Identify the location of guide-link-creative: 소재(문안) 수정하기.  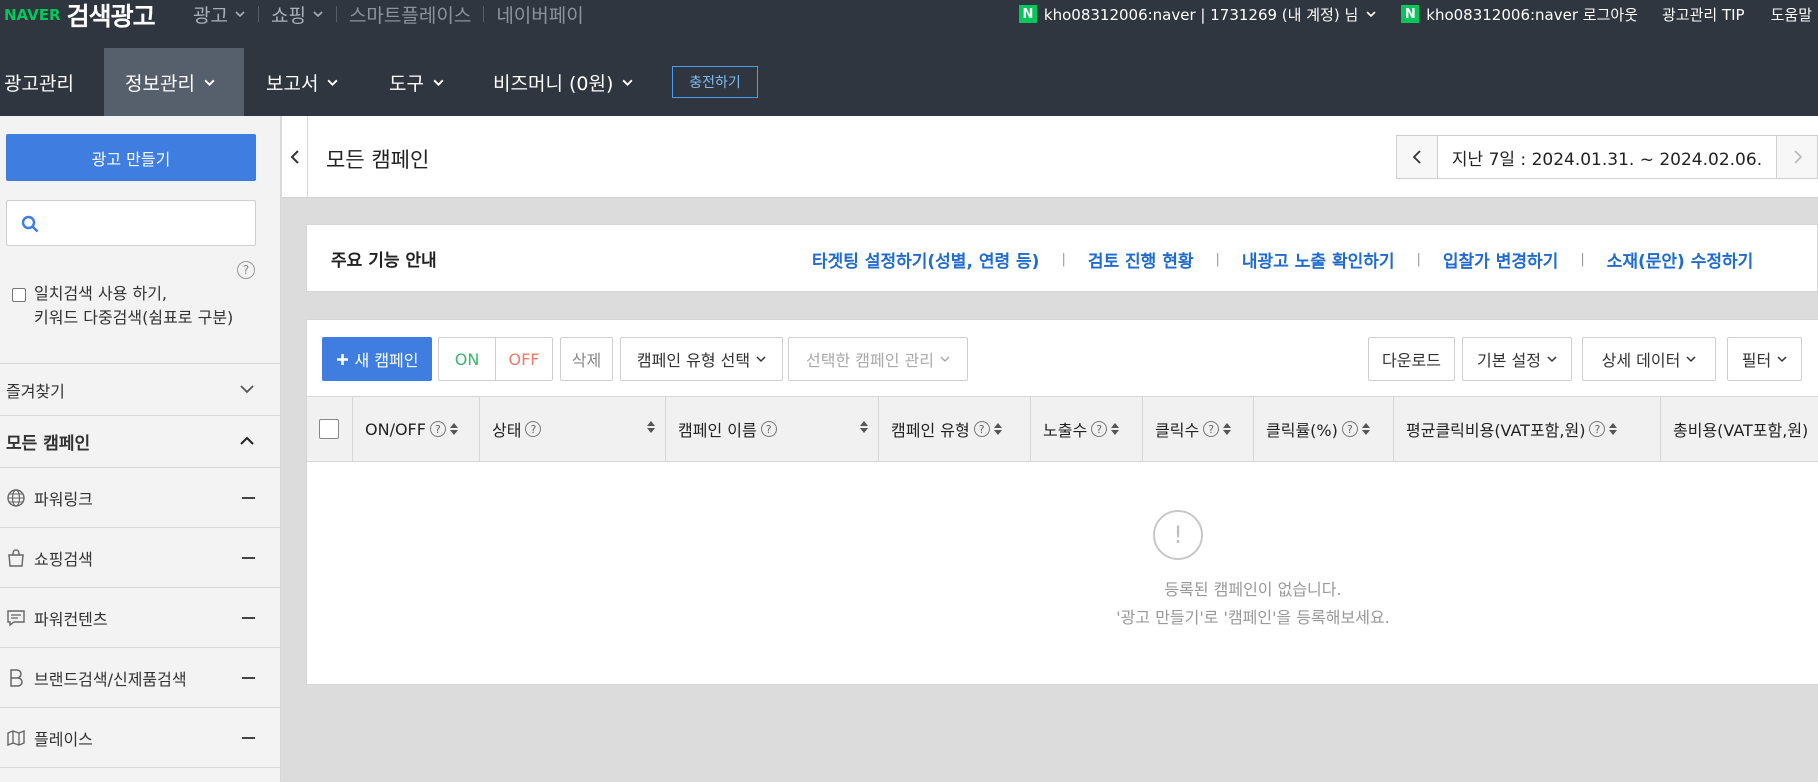
(1680, 259).